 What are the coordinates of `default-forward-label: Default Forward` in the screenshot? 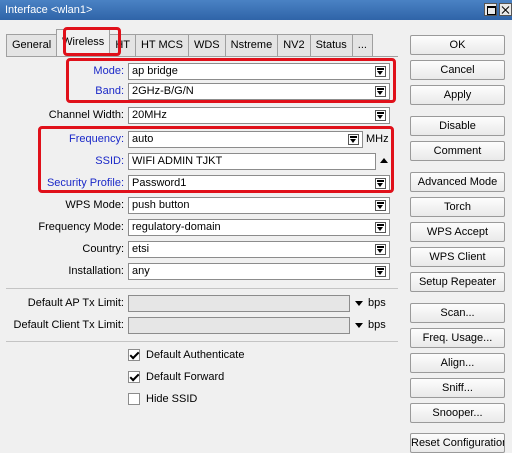 It's located at (185, 377).